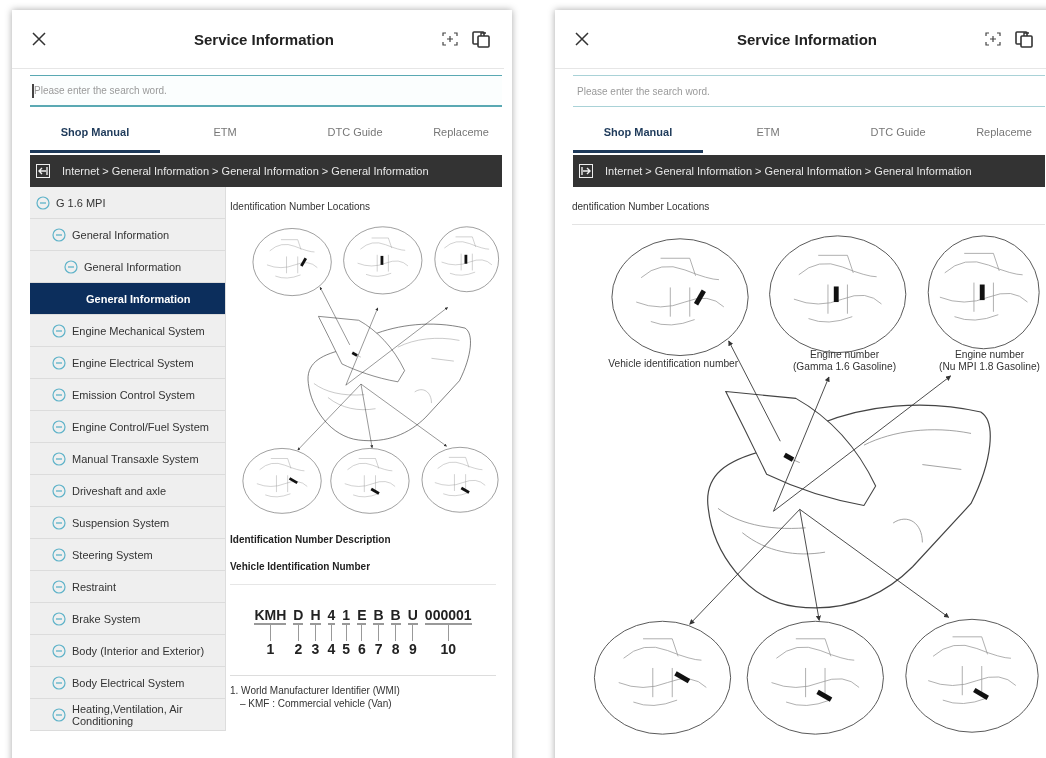 Image resolution: width=1046 pixels, height=758 pixels. What do you see at coordinates (412, 616) in the screenshot?
I see `vin-code: U` at bounding box center [412, 616].